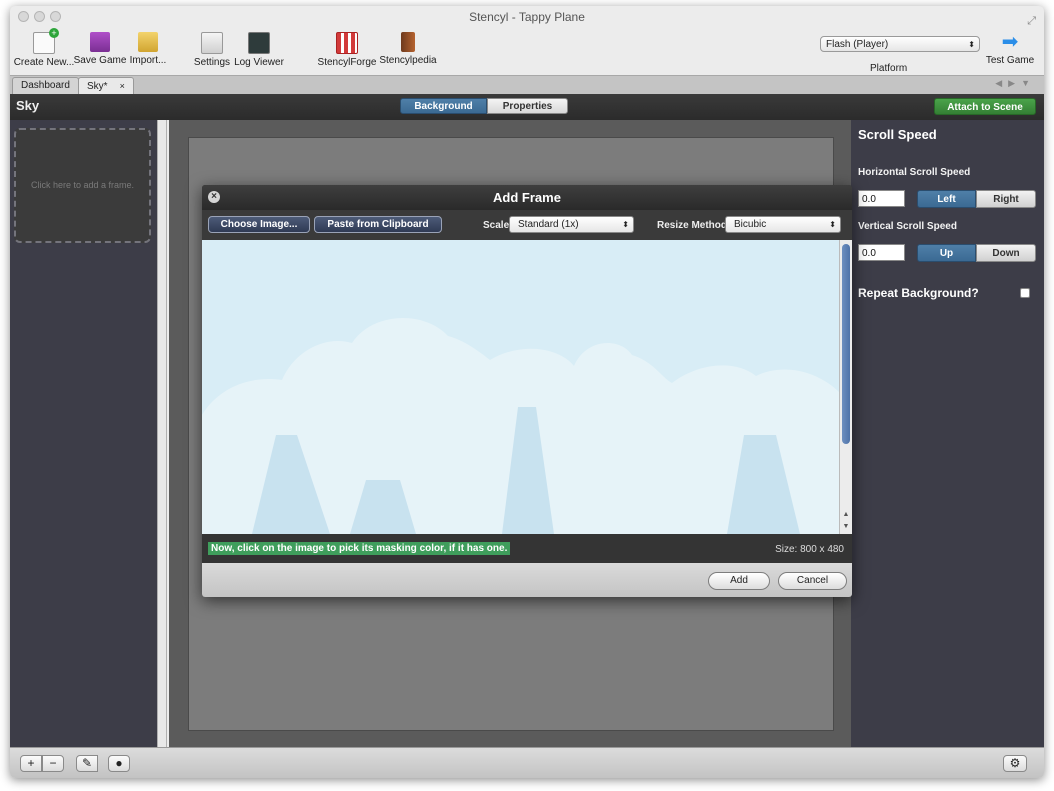  I want to click on stencylforge-button: StencylForge, so click(347, 50).